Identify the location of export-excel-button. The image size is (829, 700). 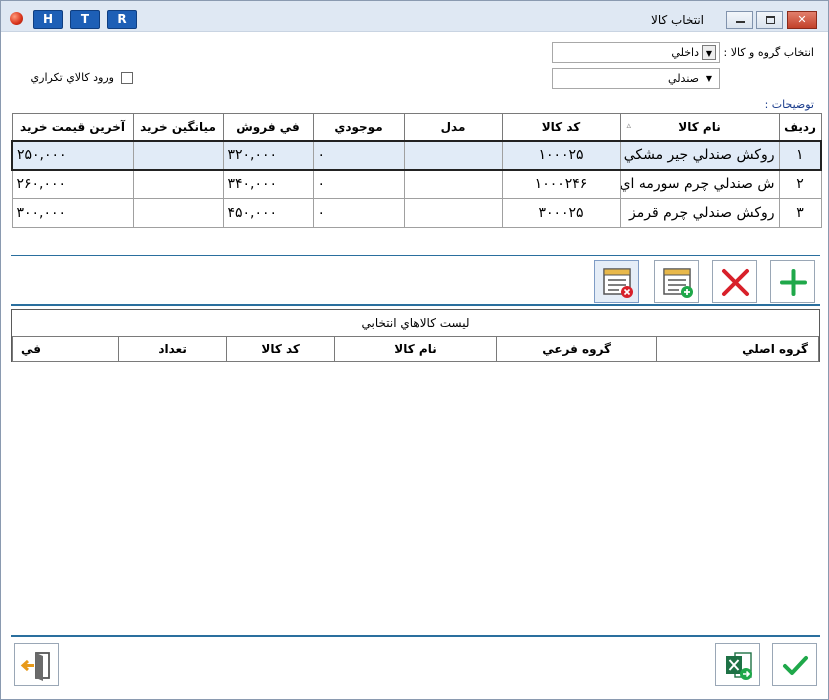
(737, 664).